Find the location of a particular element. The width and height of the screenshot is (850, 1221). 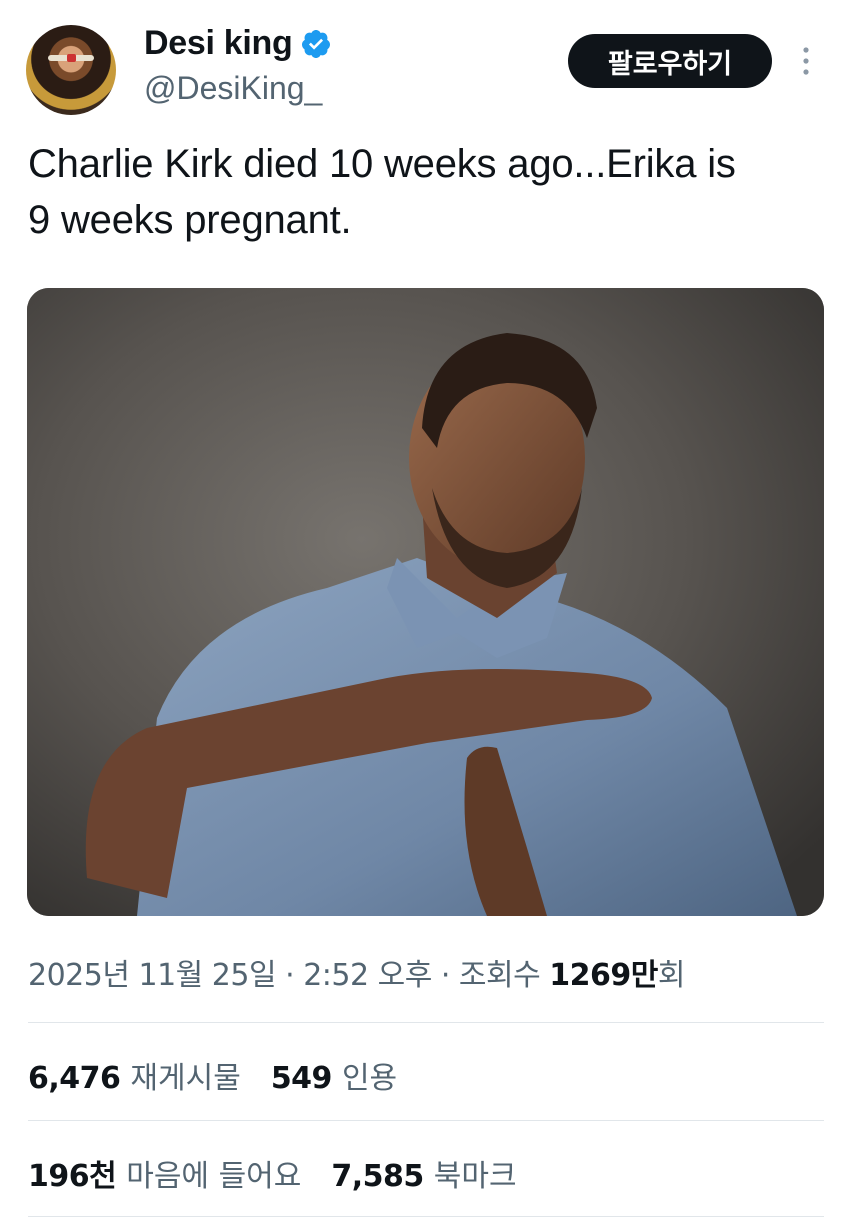

reposts-stat: 6,476 재게시물 is located at coordinates (134, 1075).